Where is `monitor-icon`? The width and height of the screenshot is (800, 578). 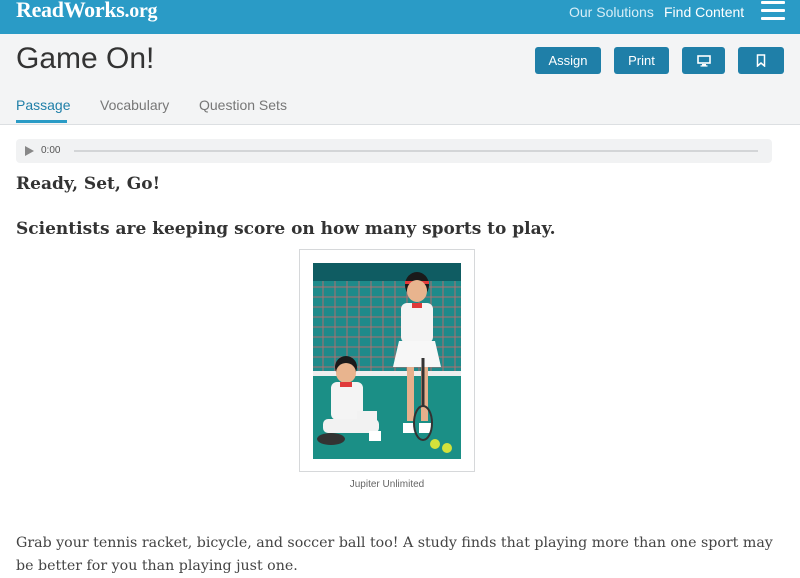 monitor-icon is located at coordinates (703, 60).